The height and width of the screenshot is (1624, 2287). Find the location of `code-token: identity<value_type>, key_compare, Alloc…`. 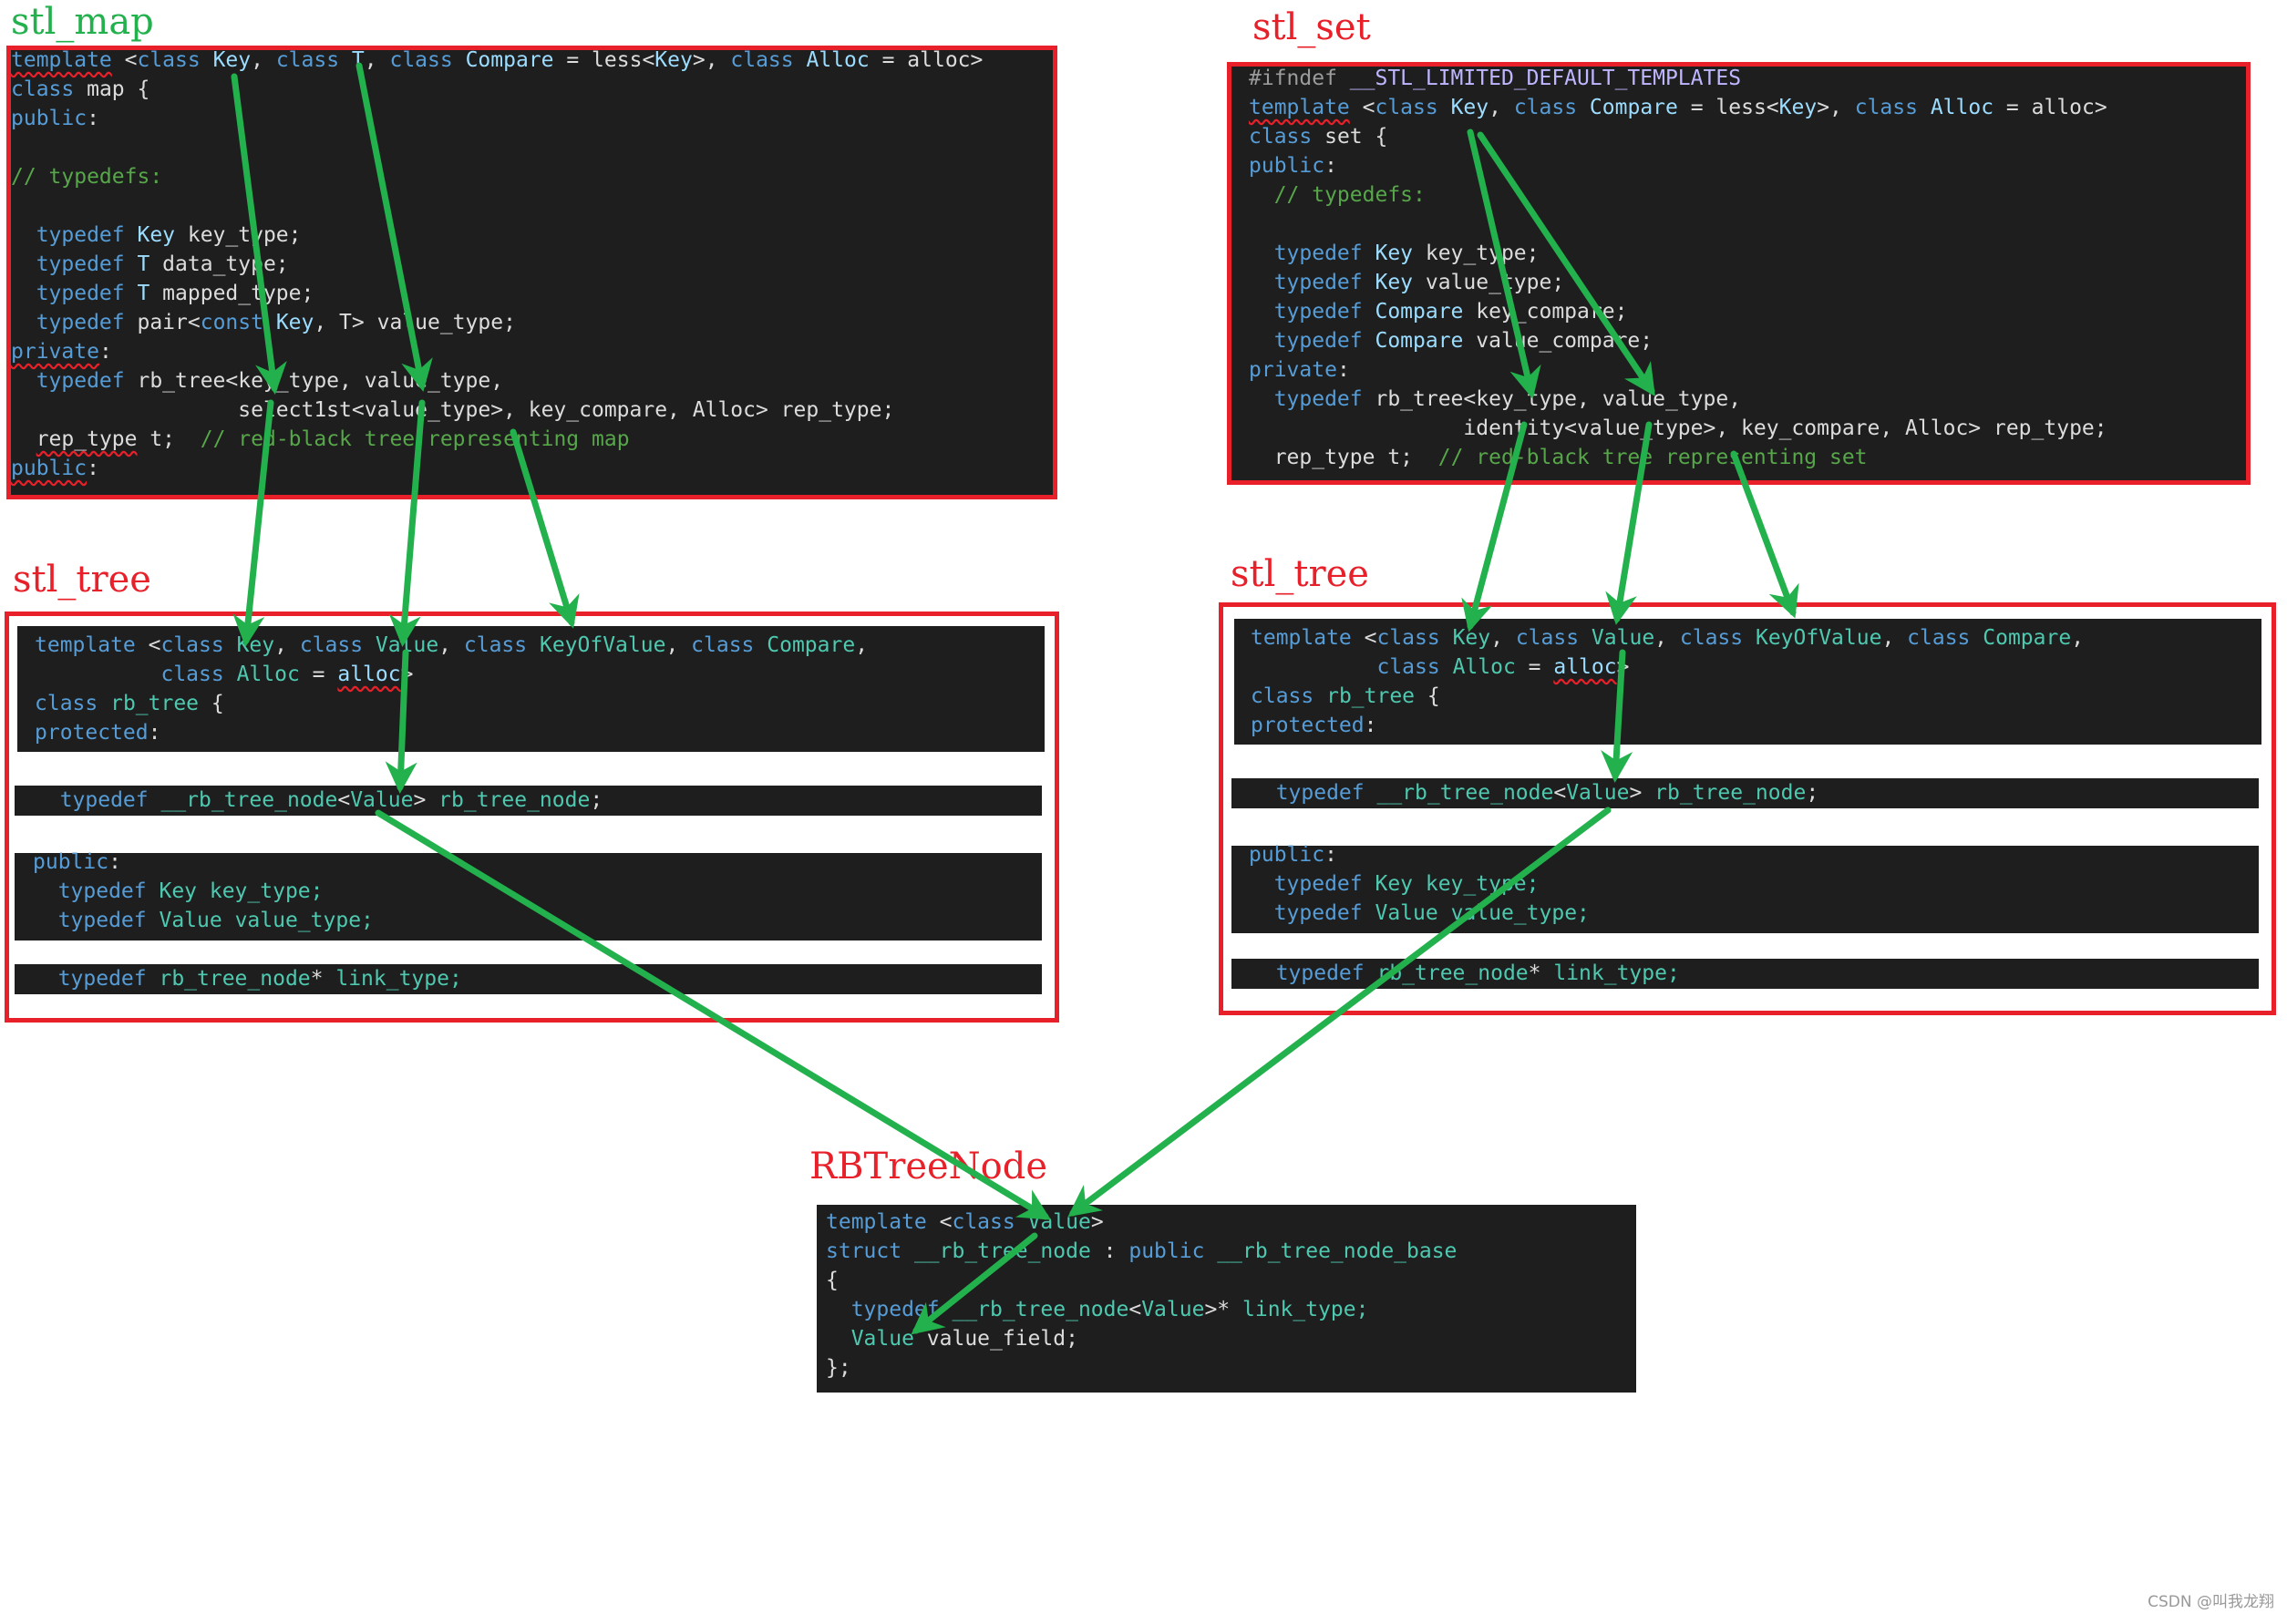

code-token: identity<value_type>, key_compare, Alloc… is located at coordinates (1678, 428).